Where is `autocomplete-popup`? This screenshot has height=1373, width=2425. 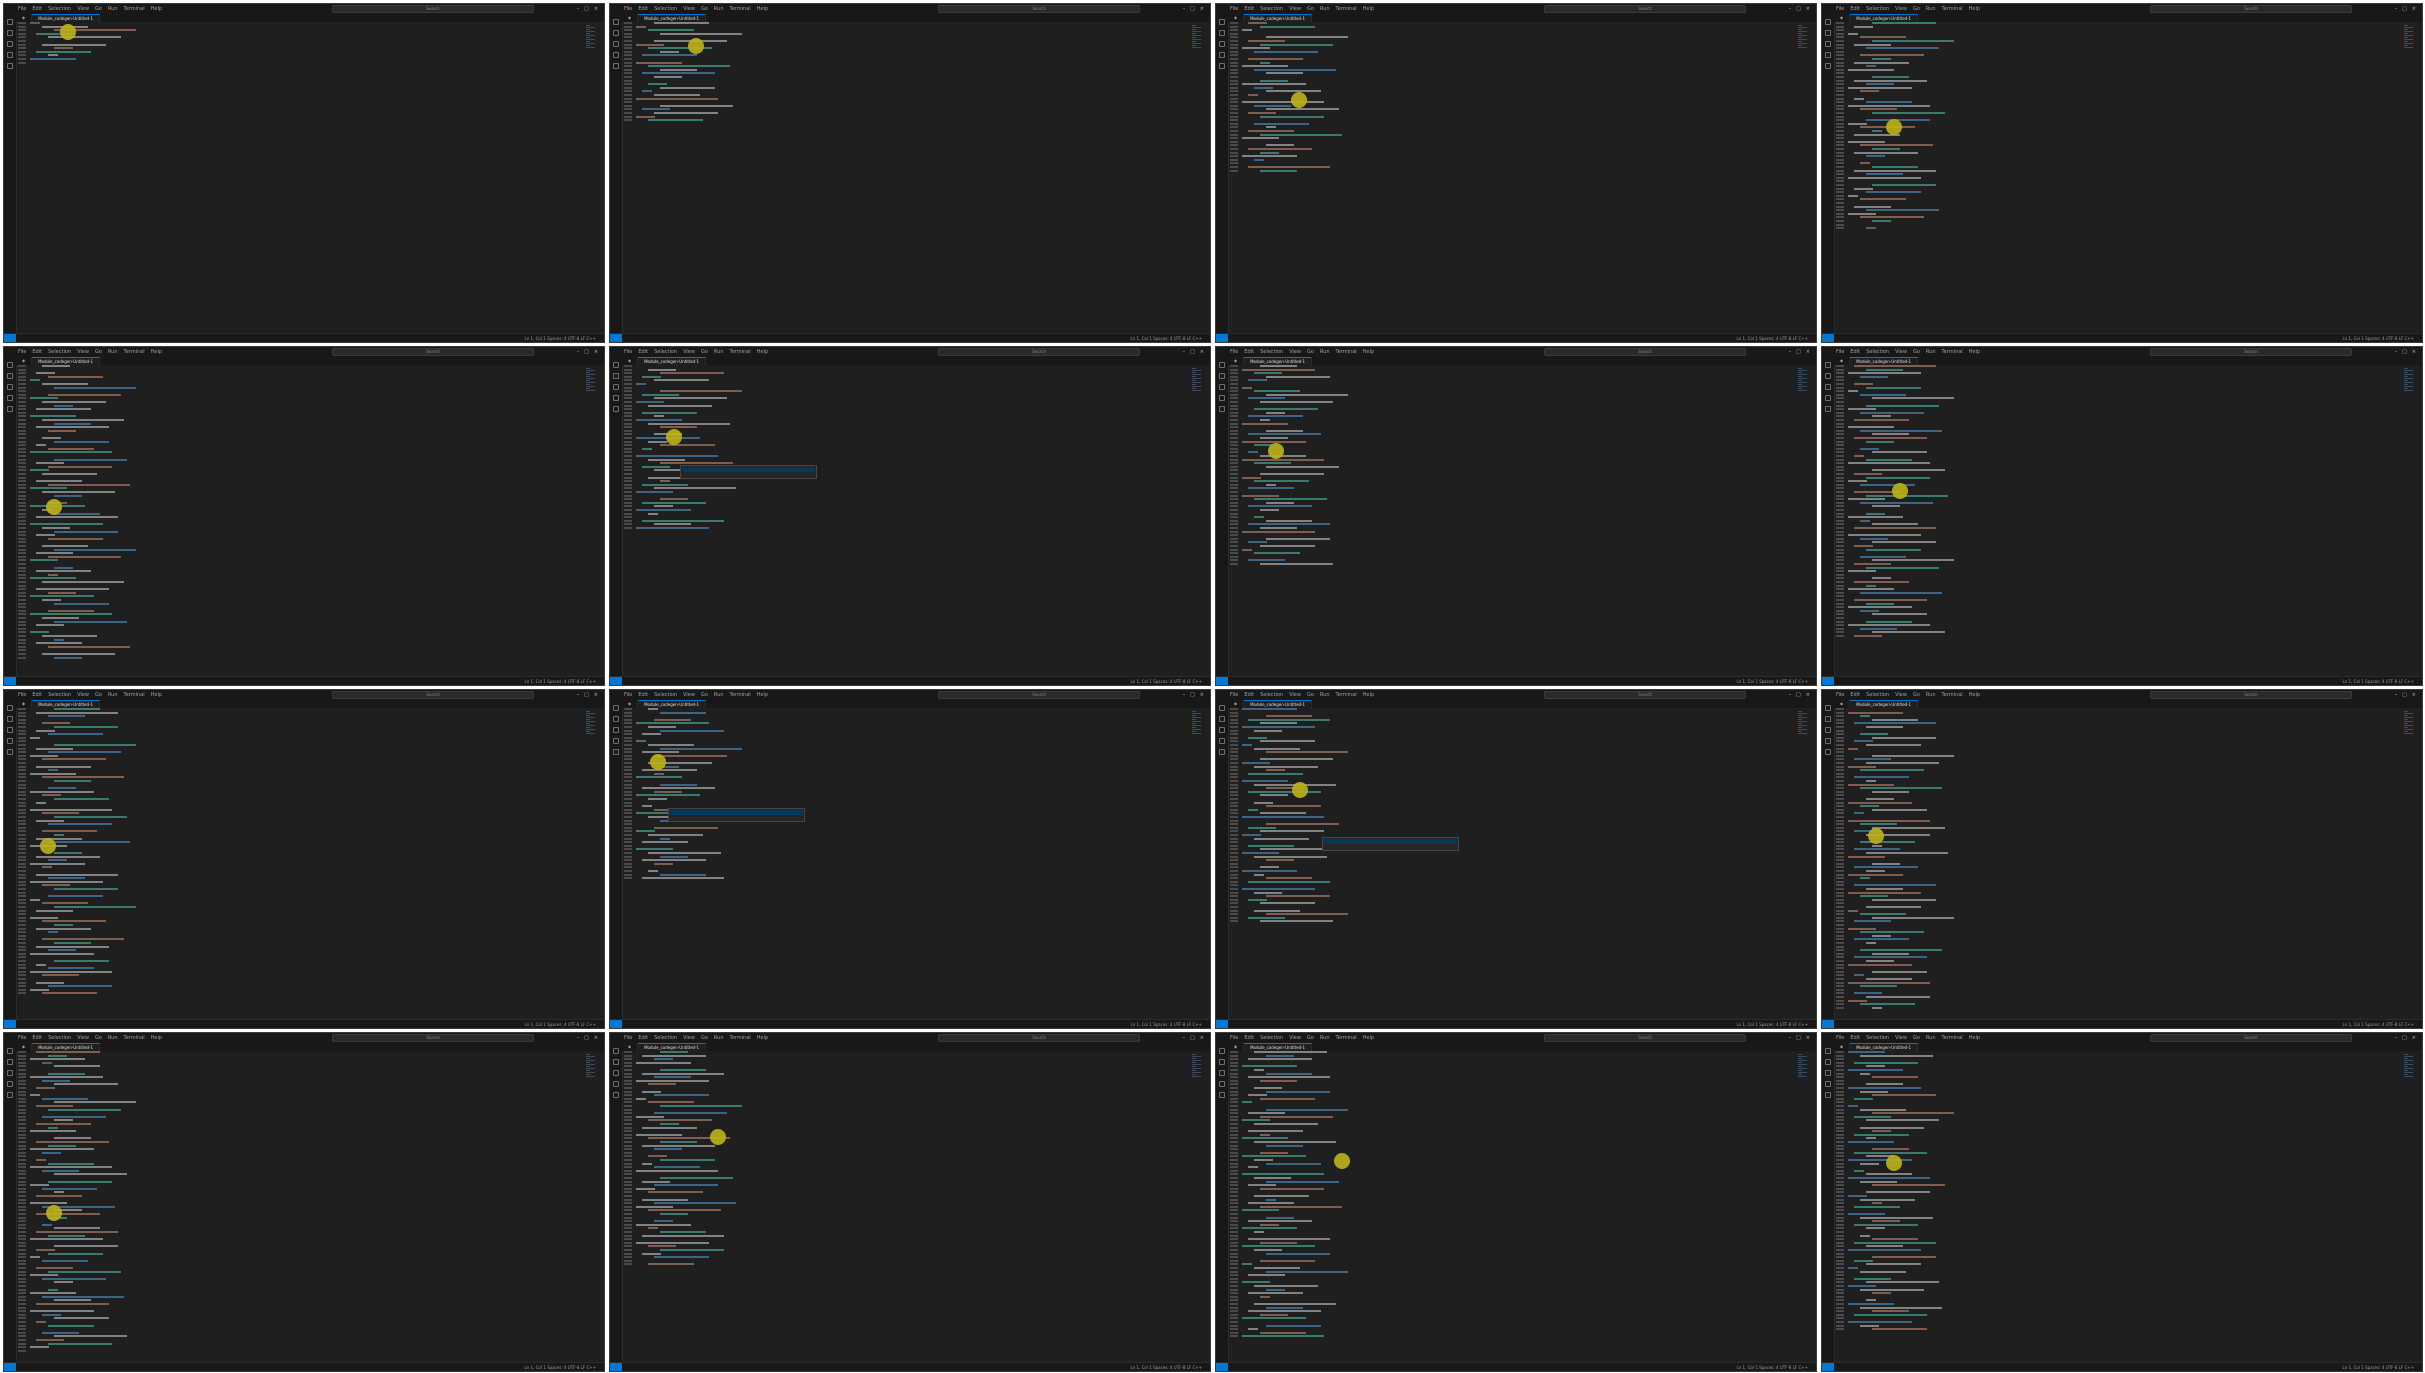
autocomplete-popup is located at coordinates (1390, 844).